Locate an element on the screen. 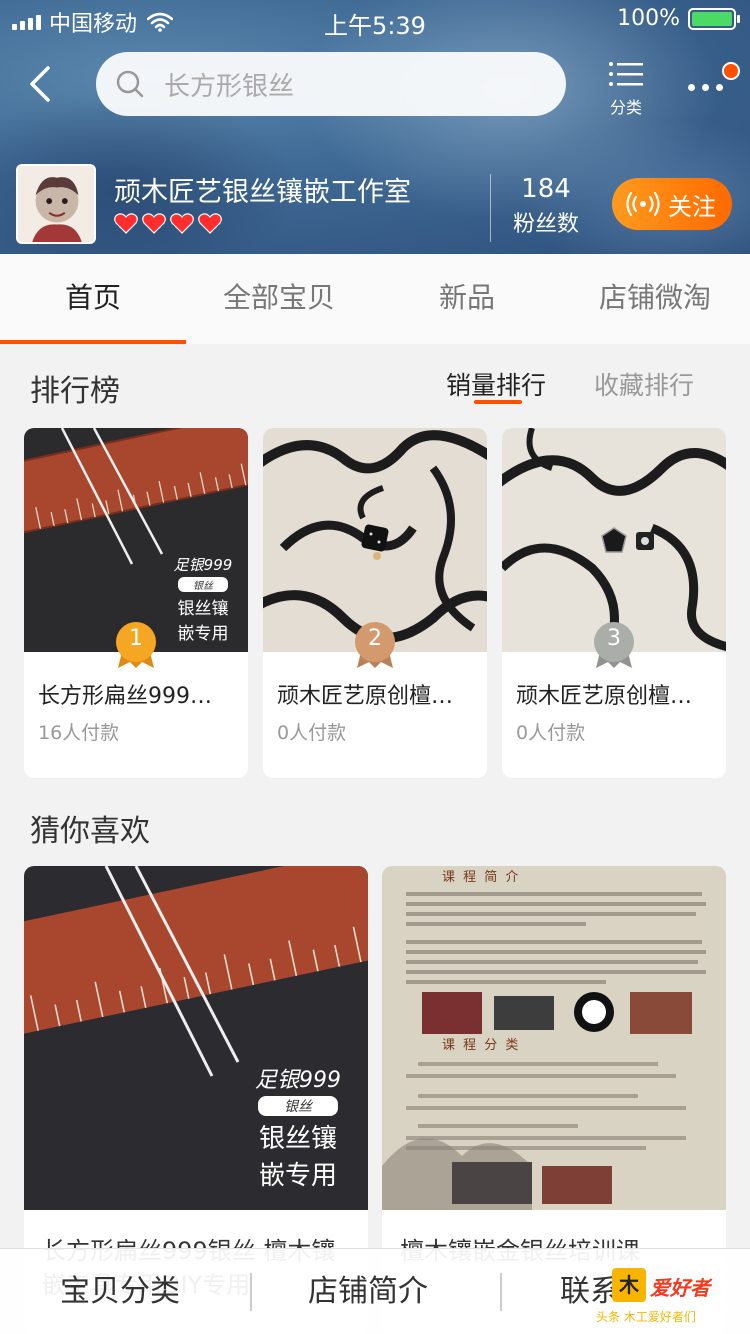 This screenshot has width=750, height=1334. battery: 100% is located at coordinates (678, 18).